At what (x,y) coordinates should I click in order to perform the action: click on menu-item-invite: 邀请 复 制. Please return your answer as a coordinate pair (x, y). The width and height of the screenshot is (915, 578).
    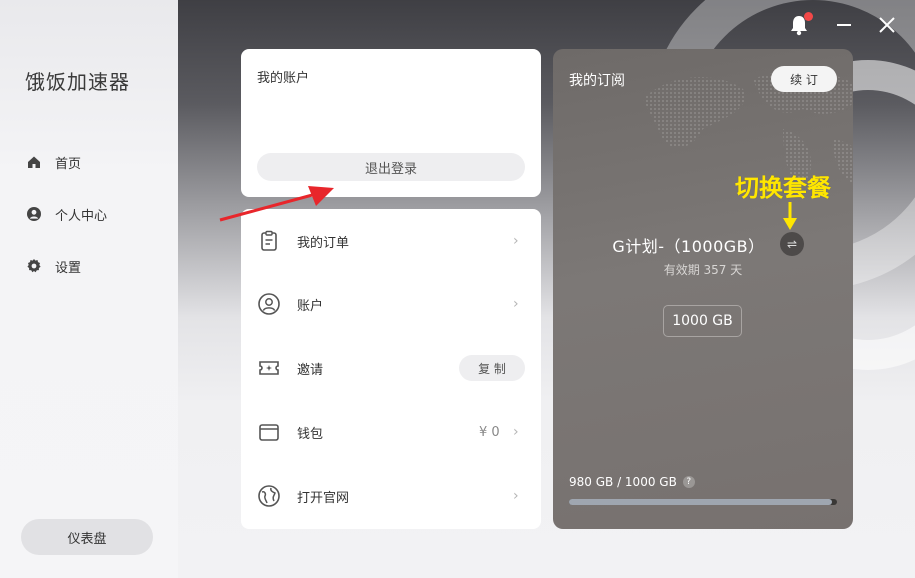
    Looking at the image, I should click on (391, 368).